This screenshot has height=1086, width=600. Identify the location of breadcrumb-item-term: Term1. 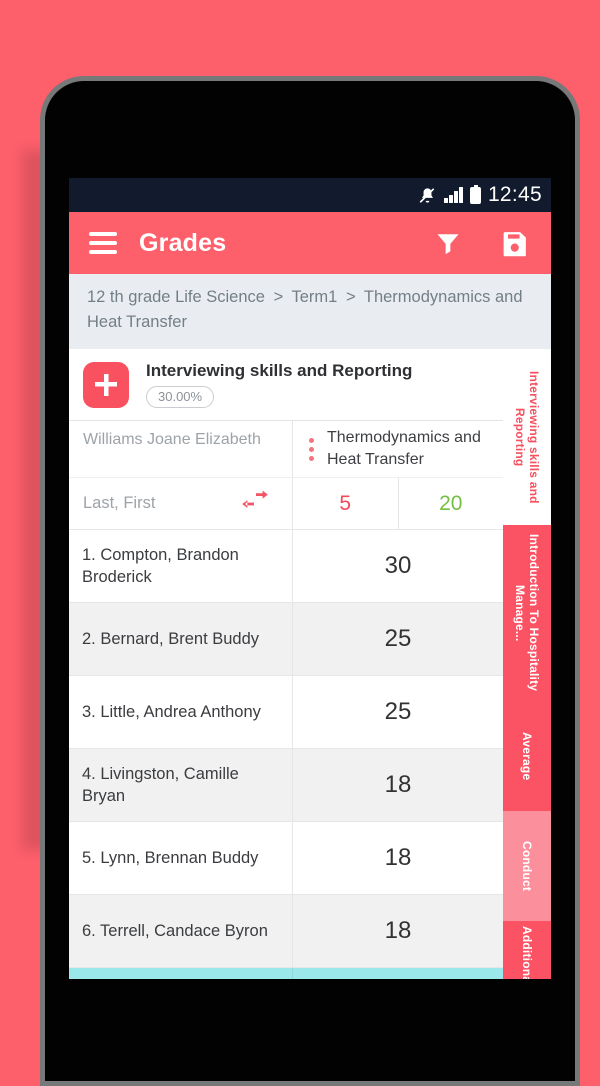
(315, 297).